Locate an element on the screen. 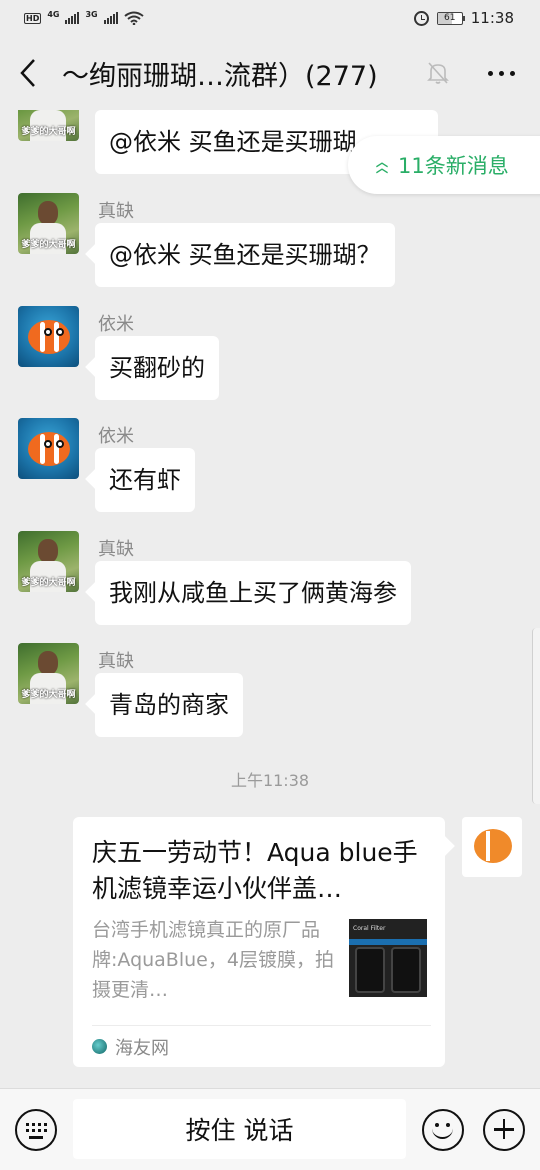  source-logo-icon is located at coordinates (99, 1046).